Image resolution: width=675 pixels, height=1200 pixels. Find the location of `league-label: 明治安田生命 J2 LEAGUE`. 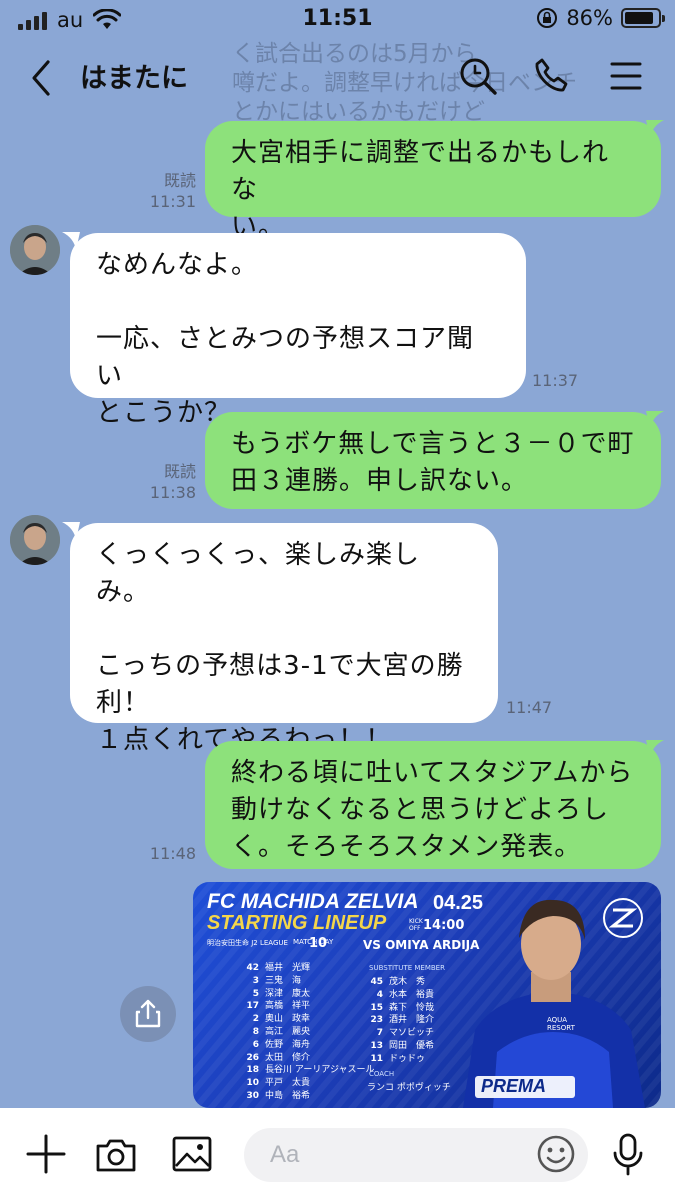

league-label: 明治安田生命 J2 LEAGUE is located at coordinates (247, 943).